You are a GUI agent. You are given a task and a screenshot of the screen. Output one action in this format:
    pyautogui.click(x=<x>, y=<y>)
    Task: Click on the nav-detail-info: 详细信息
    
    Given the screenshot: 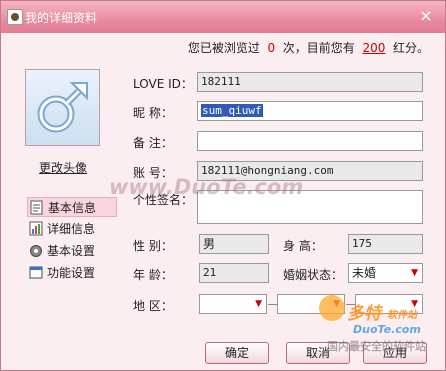 What is the action you would take?
    pyautogui.click(x=72, y=229)
    